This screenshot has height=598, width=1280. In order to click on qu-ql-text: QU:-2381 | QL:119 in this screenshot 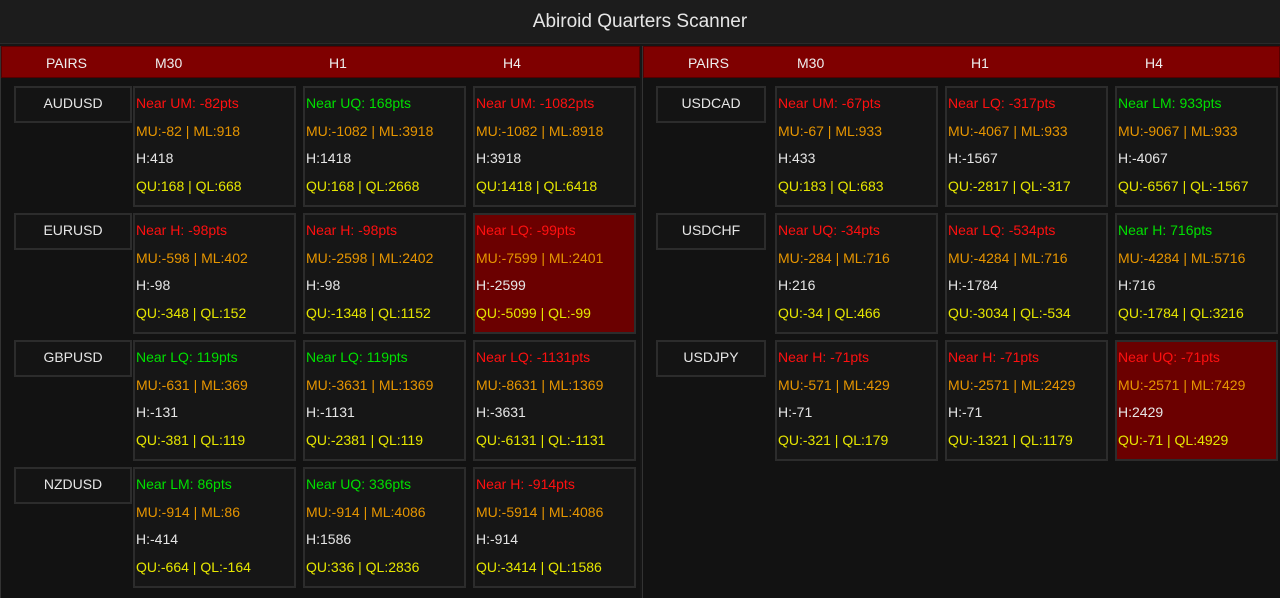, I will do `click(364, 440)`.